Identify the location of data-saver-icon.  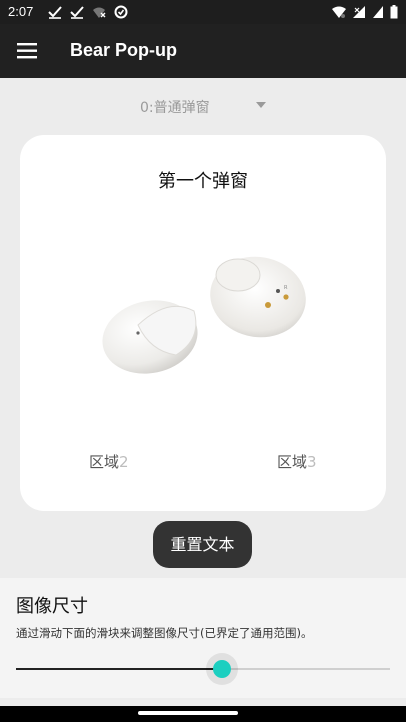
(121, 12).